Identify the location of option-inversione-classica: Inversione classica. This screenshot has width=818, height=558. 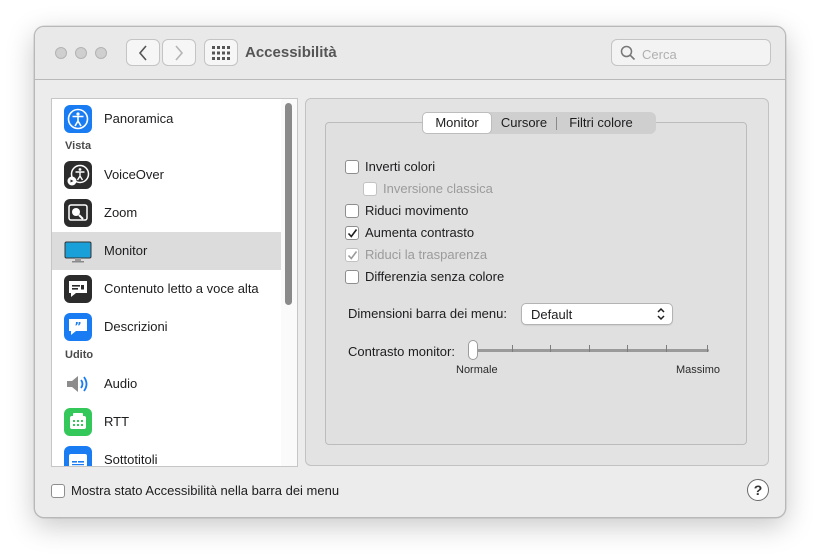
(428, 188).